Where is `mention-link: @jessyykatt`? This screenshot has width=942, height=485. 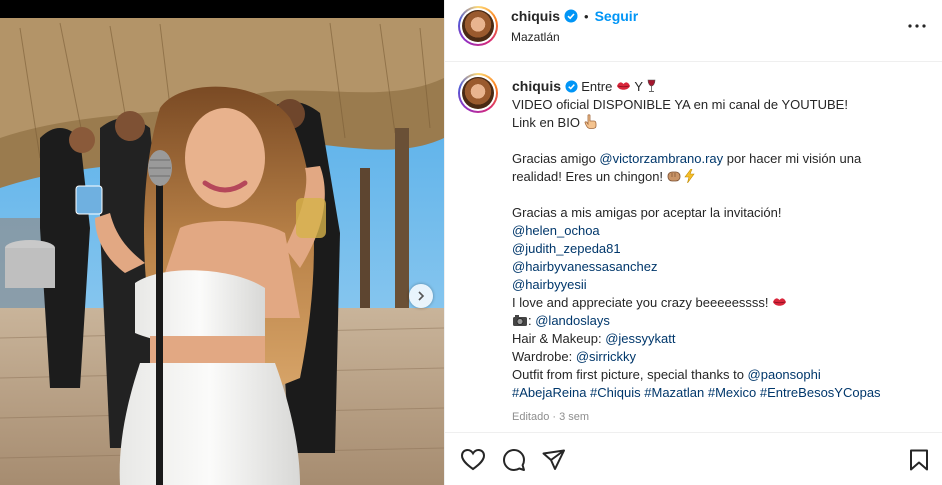 mention-link: @jessyykatt is located at coordinates (640, 338).